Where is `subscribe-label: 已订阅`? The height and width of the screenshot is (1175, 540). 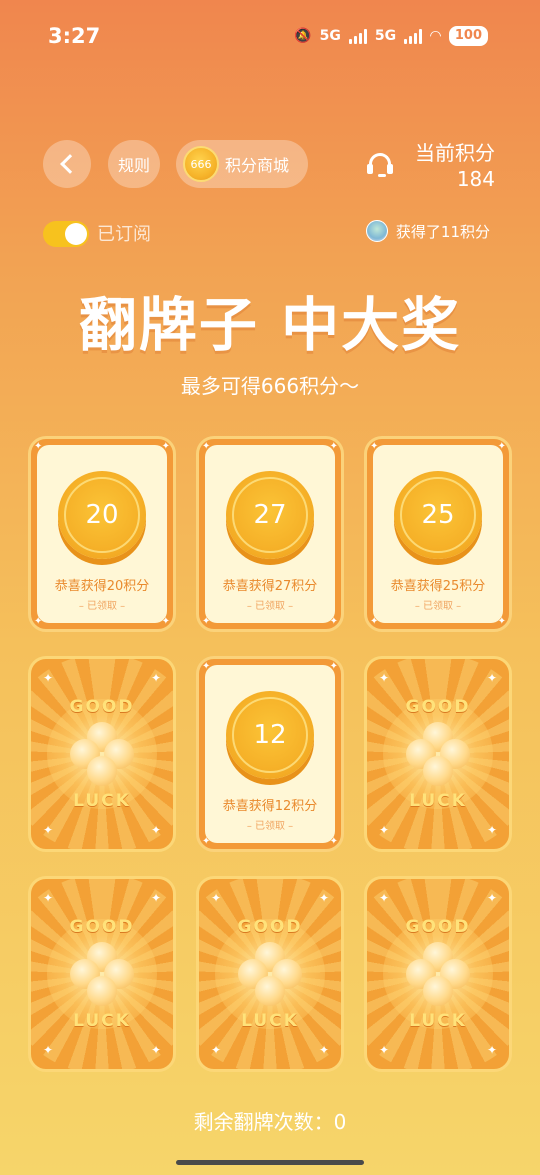
subscribe-label: 已订阅 is located at coordinates (124, 234).